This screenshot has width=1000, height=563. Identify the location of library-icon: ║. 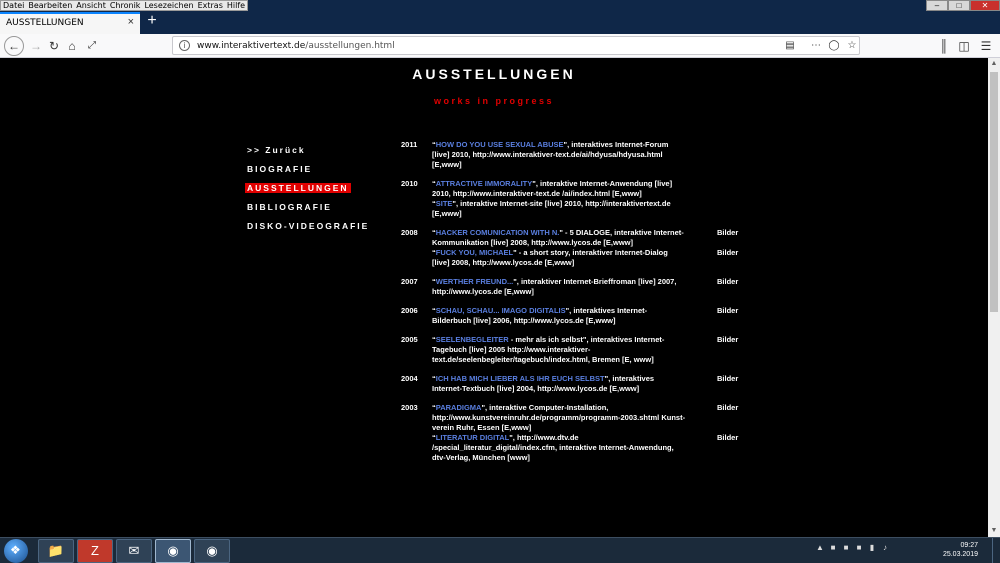
(944, 46).